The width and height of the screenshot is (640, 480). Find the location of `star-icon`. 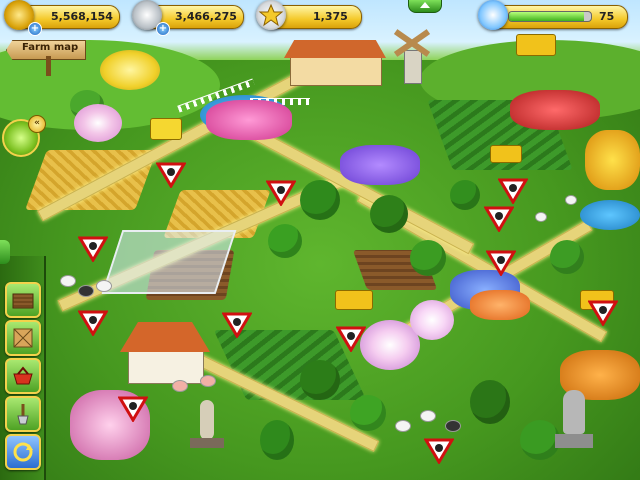

star-icon is located at coordinates (271, 15).